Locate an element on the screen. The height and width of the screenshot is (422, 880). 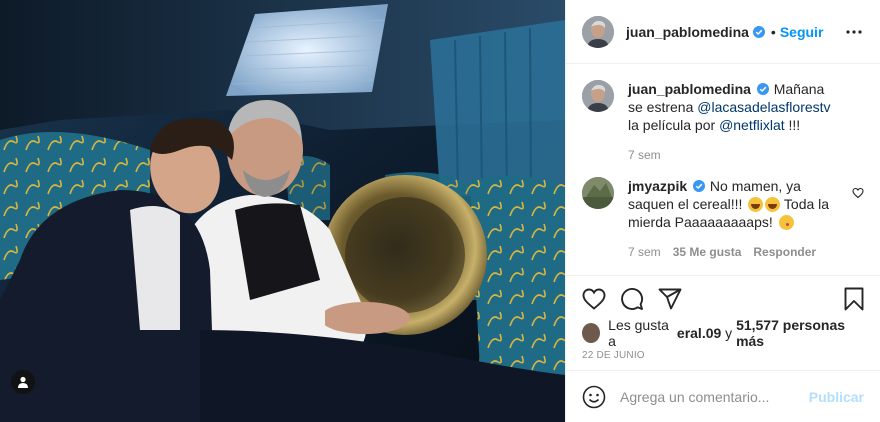
tagged-users-button is located at coordinates (23, 382).